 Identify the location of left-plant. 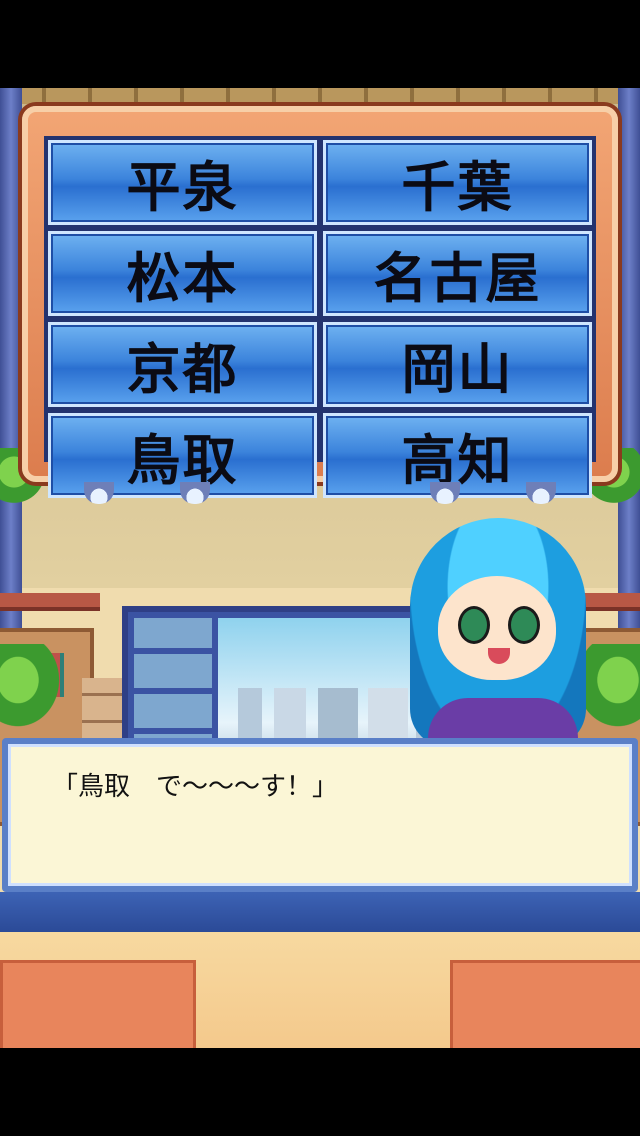
(33, 689).